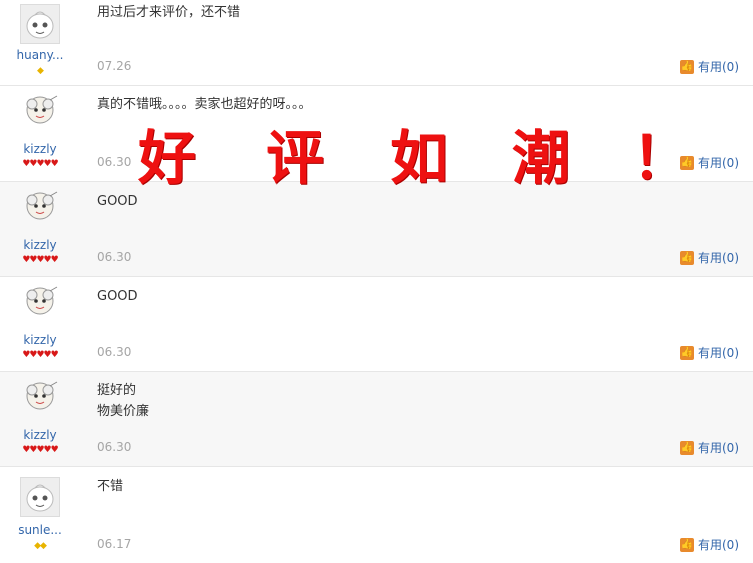  What do you see at coordinates (110, 486) in the screenshot?
I see `review-text: 不错` at bounding box center [110, 486].